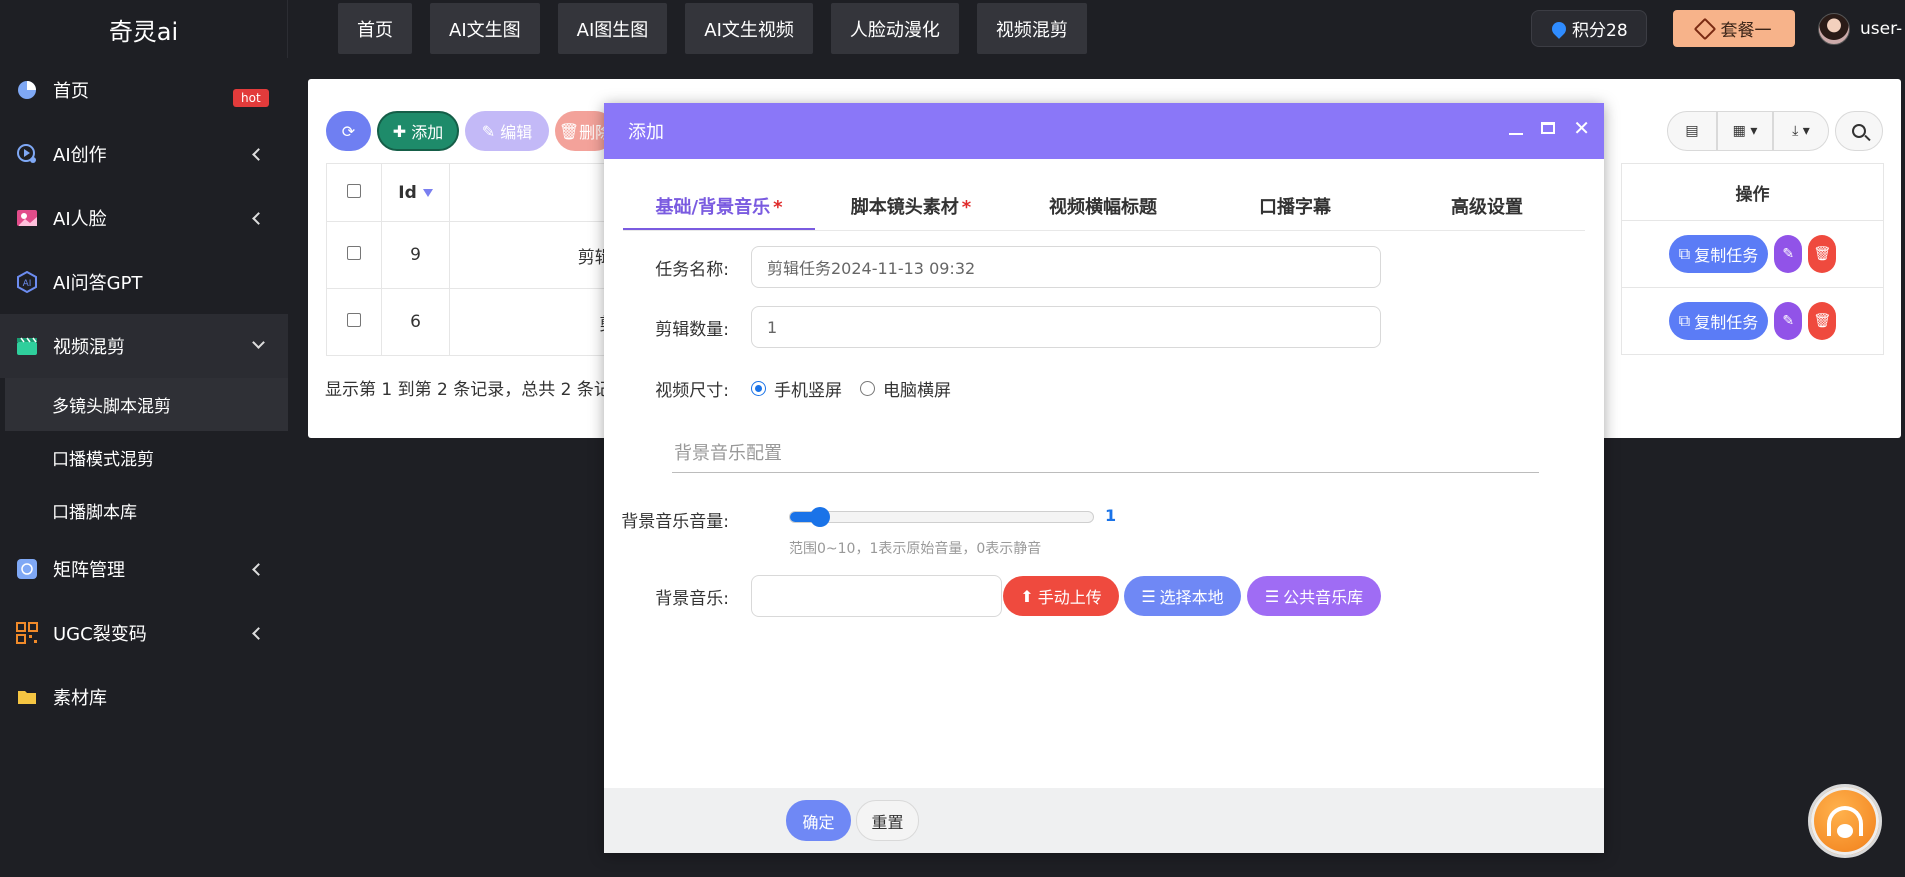  Describe the element at coordinates (375, 28) in the screenshot. I see `top-nav-home: 首页` at that location.